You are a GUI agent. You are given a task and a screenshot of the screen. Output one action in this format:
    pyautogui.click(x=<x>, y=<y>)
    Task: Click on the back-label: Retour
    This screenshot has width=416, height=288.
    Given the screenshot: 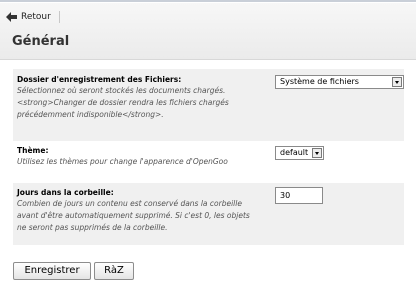 What is the action you would take?
    pyautogui.click(x=36, y=17)
    